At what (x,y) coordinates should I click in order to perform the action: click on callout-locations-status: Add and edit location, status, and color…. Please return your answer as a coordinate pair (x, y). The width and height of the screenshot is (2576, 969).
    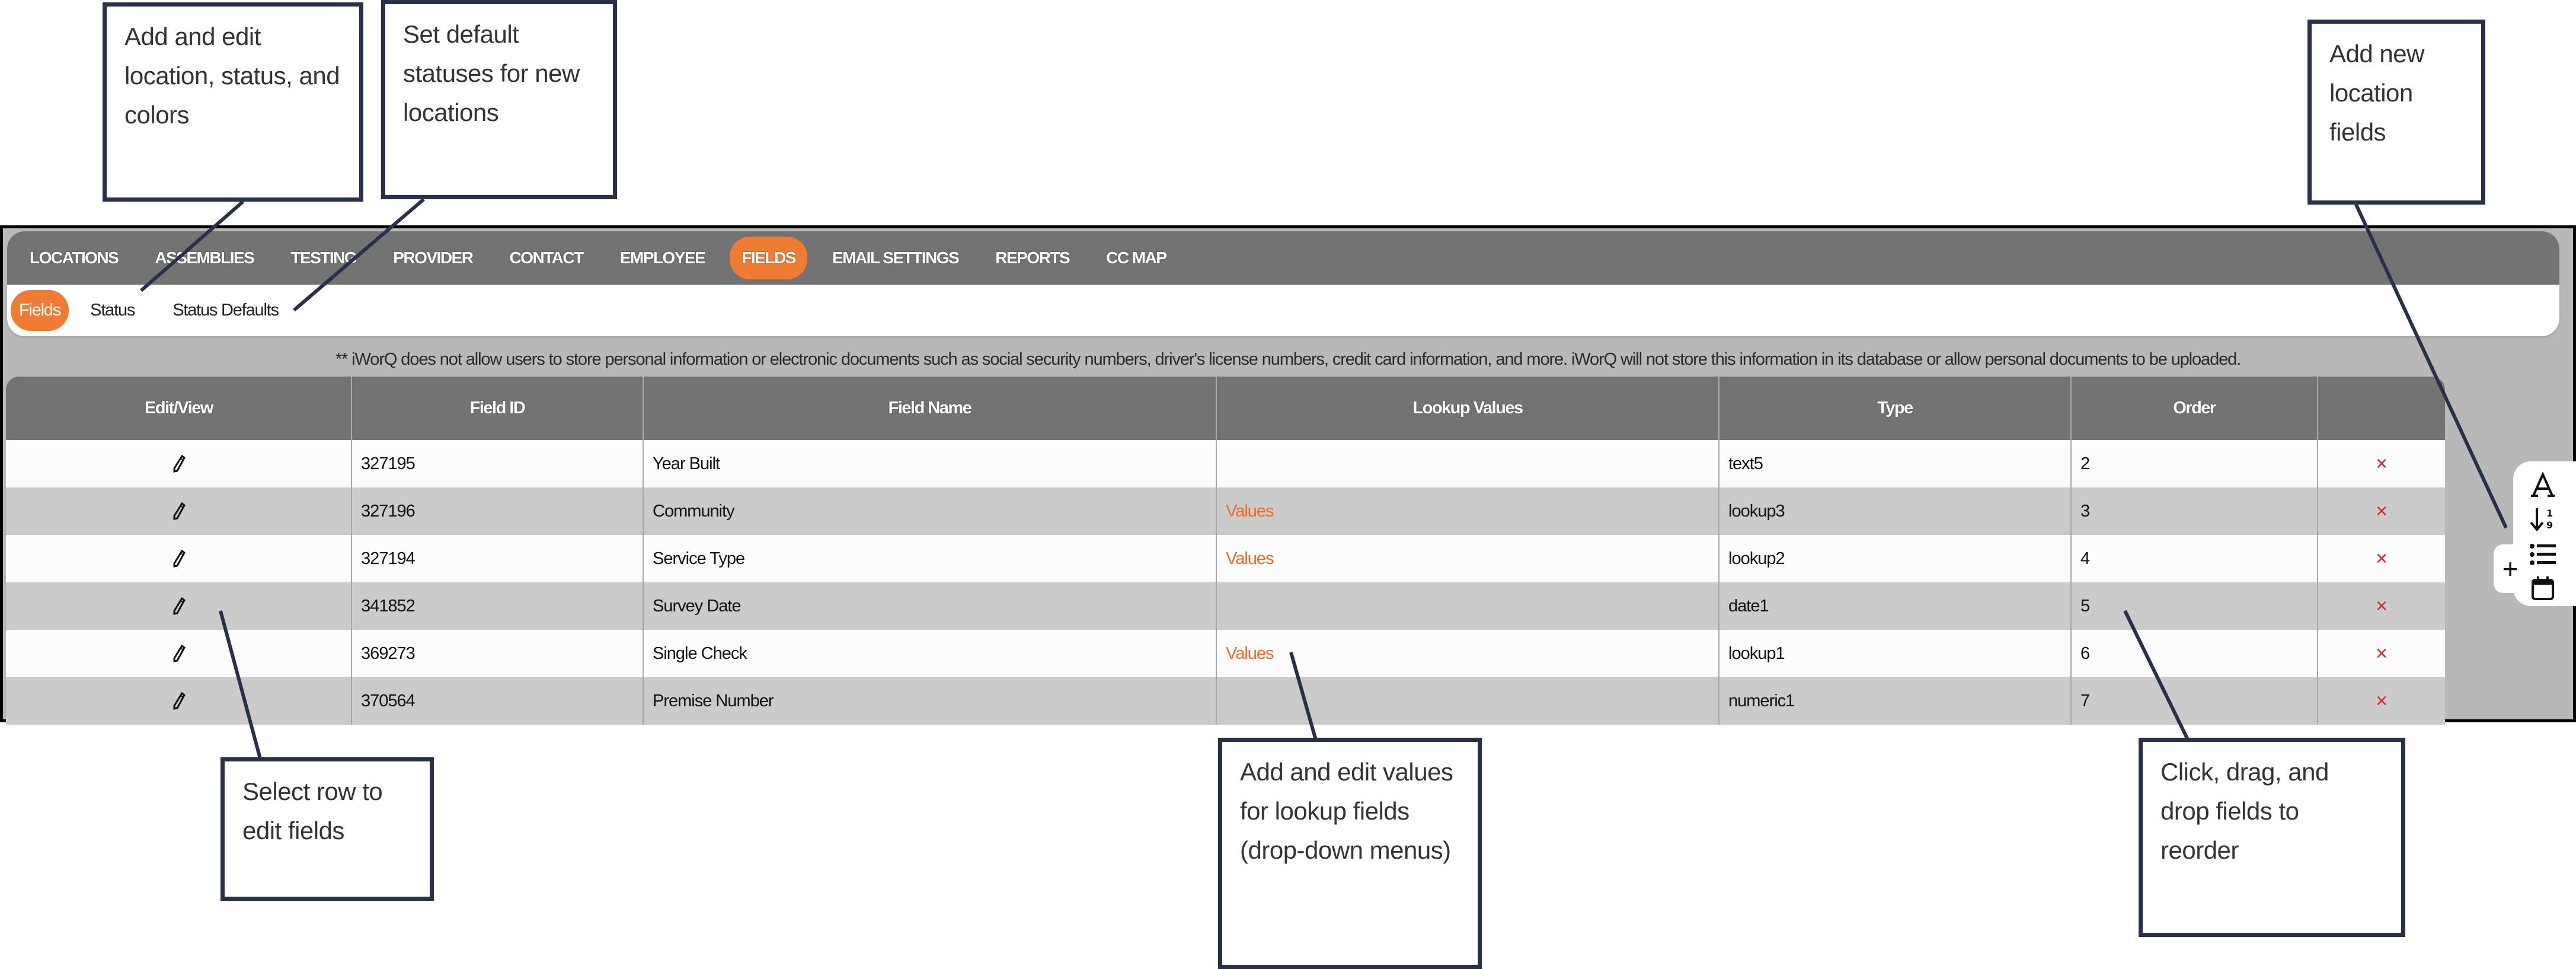
    Looking at the image, I should click on (233, 102).